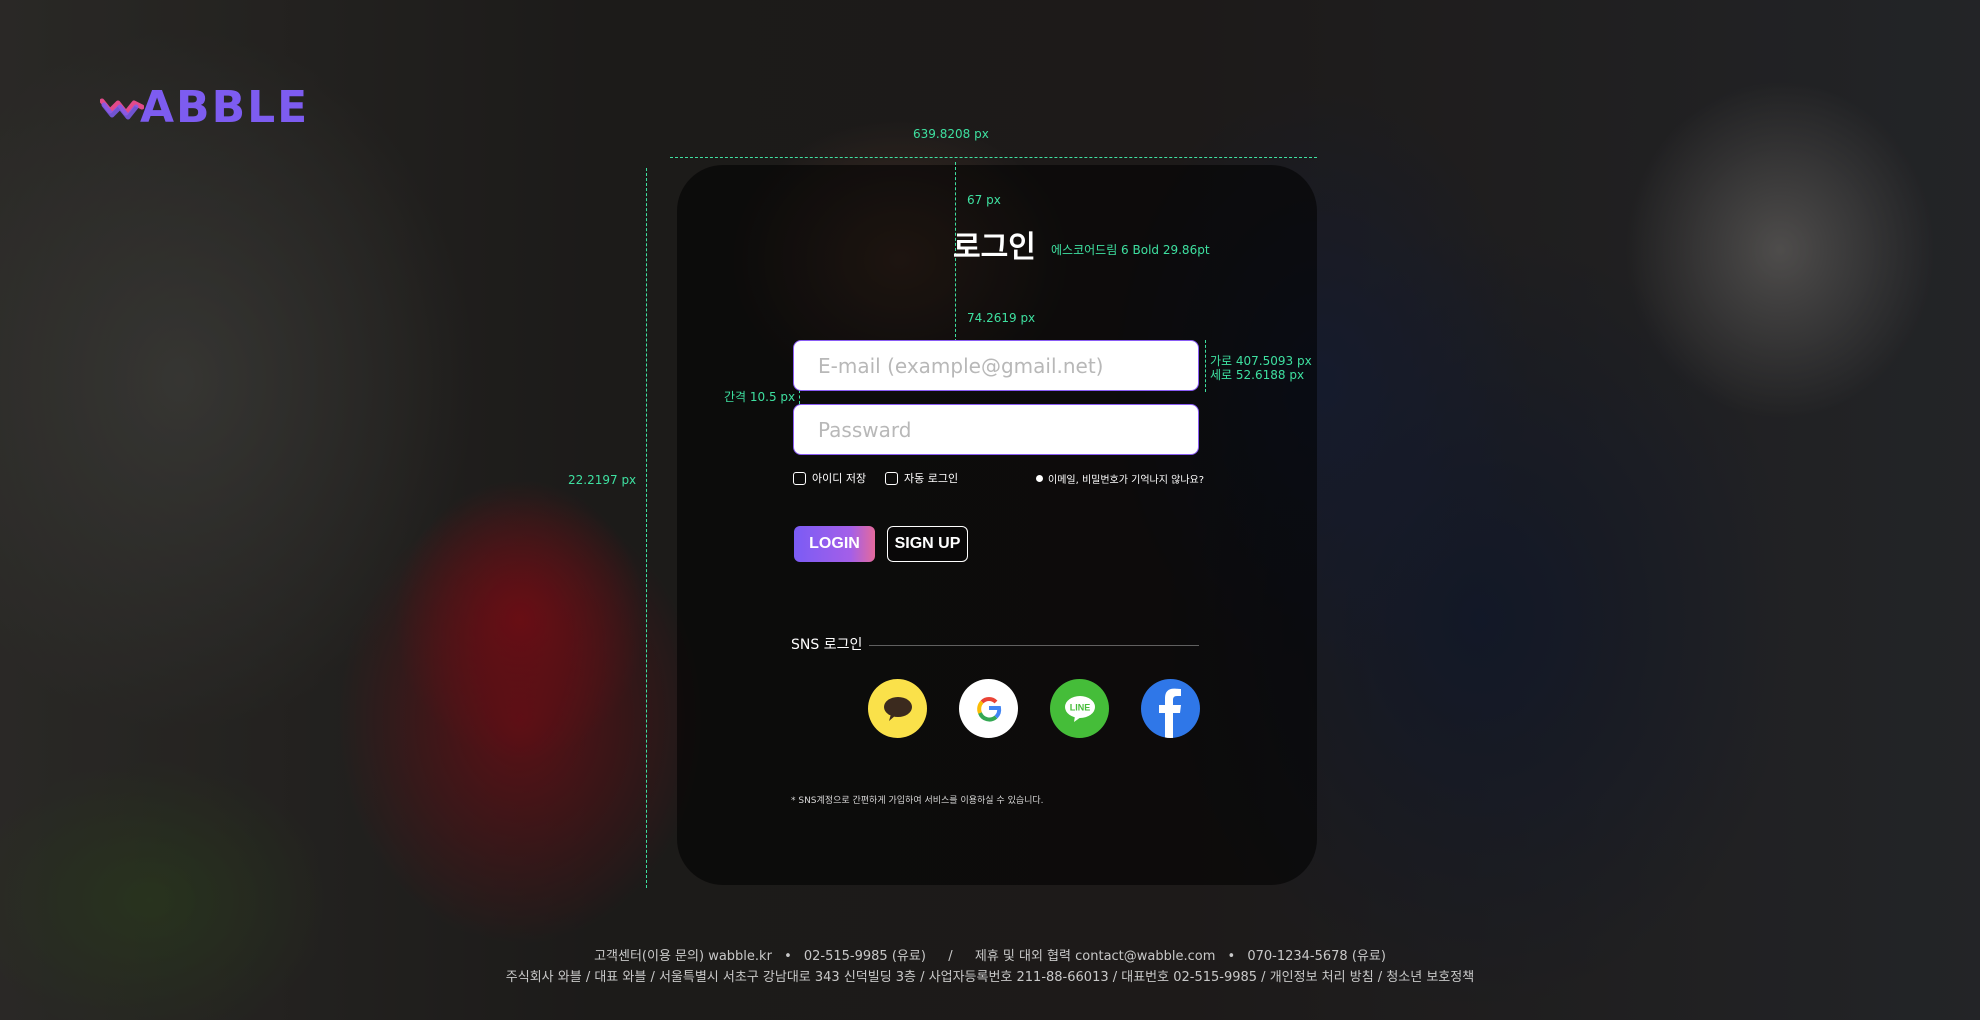 The height and width of the screenshot is (1020, 1980). I want to click on forgot-credentials-link: 이메일, 비밀번호가 기억나지 않나요?, so click(1120, 478).